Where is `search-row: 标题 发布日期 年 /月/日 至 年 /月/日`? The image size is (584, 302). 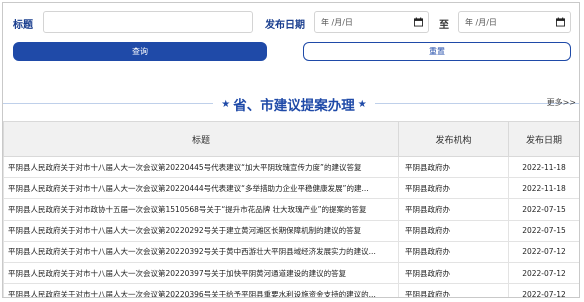
search-row: 标题 发布日期 年 /月/日 至 年 /月/日 is located at coordinates (291, 23).